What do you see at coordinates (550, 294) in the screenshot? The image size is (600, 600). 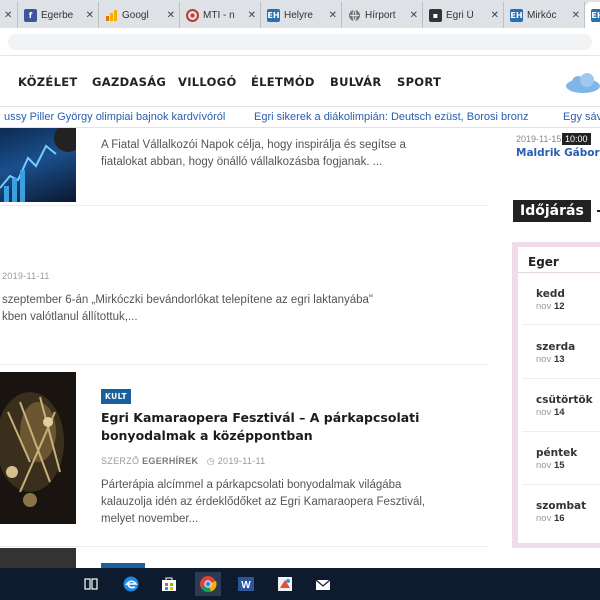 I see `weather-day: kedd` at bounding box center [550, 294].